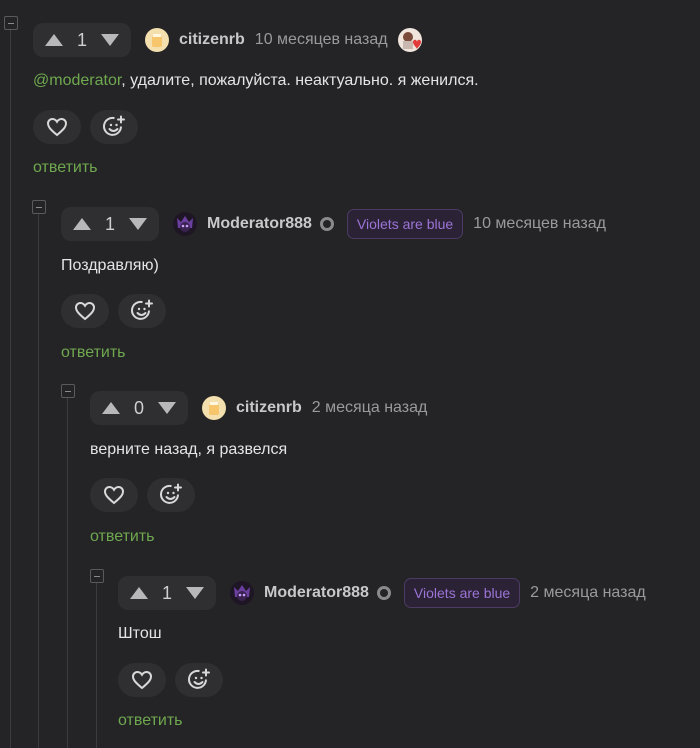  What do you see at coordinates (140, 633) in the screenshot?
I see `comment-text: Штош` at bounding box center [140, 633].